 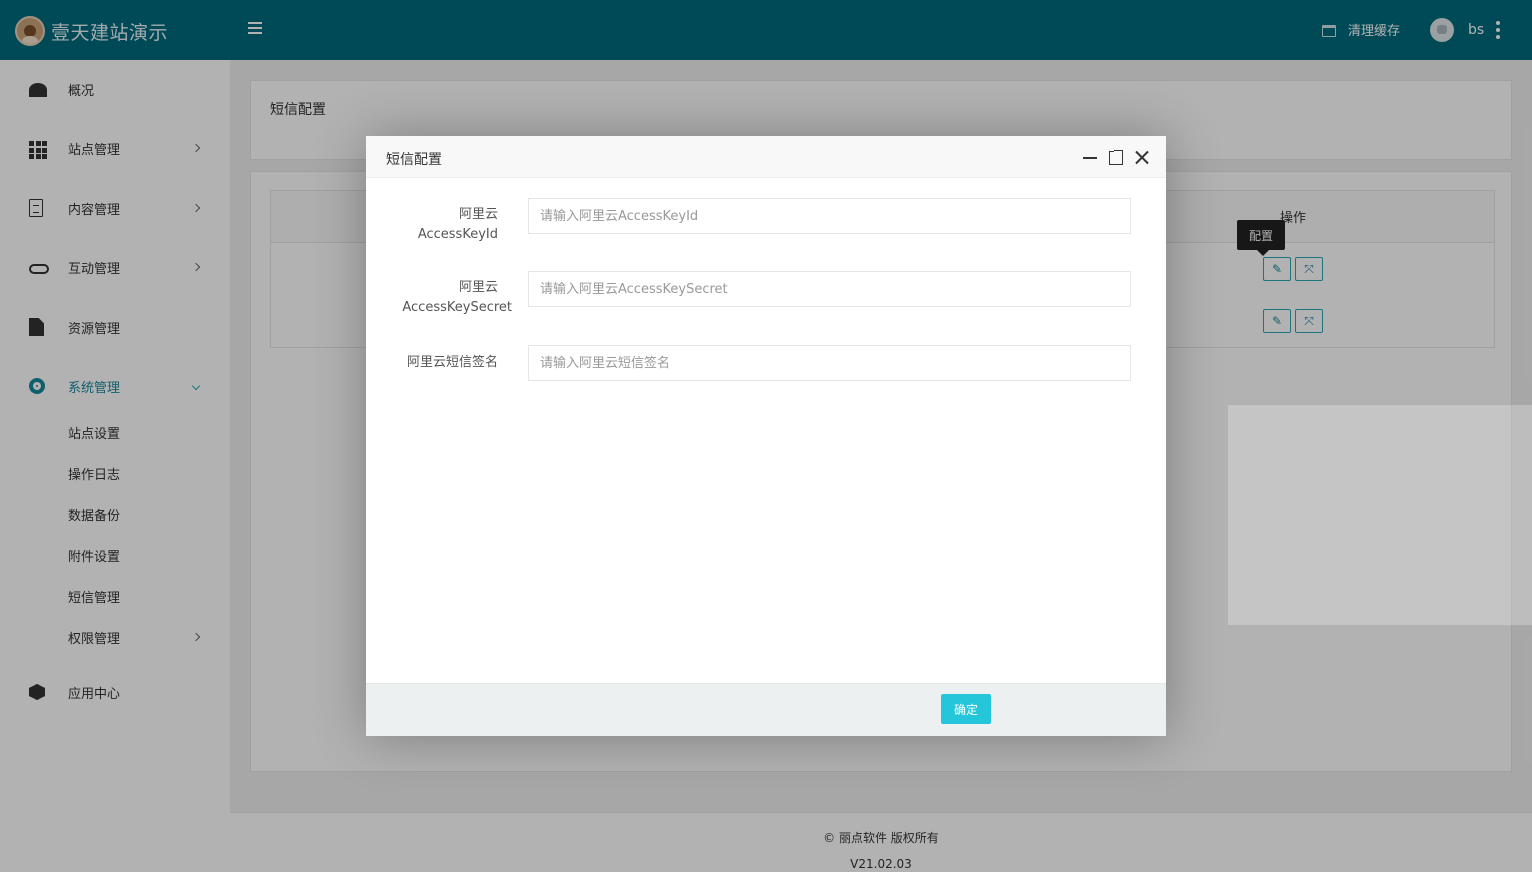 What do you see at coordinates (446, 298) in the screenshot?
I see `form-label: 阿里云 AccessKeySecret` at bounding box center [446, 298].